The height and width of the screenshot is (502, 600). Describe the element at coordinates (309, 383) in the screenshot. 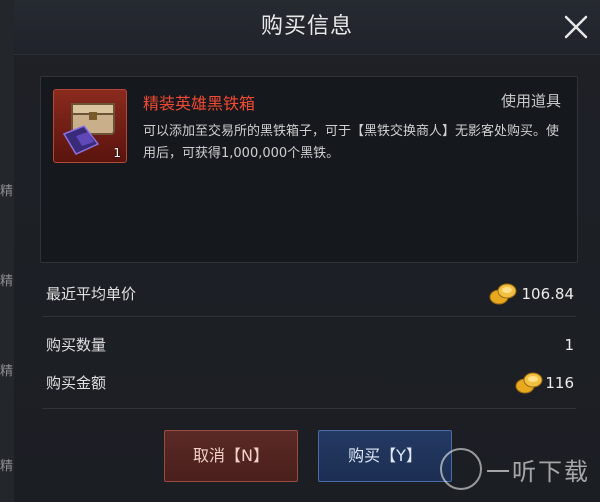

I see `total-row: 购买金额 116` at that location.